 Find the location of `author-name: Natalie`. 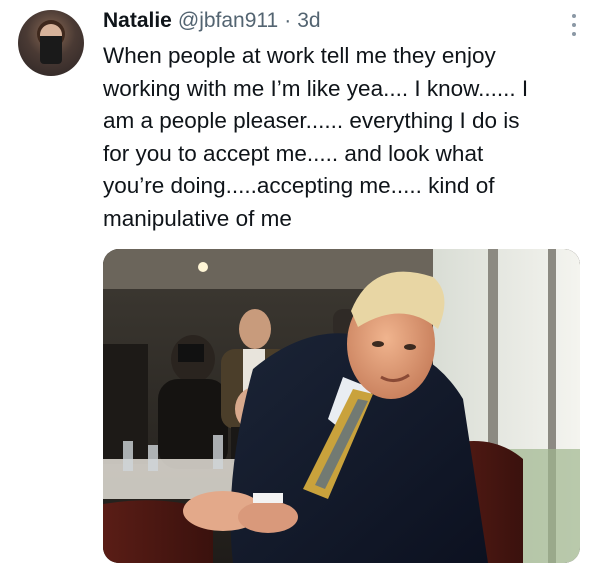

author-name: Natalie is located at coordinates (137, 21).